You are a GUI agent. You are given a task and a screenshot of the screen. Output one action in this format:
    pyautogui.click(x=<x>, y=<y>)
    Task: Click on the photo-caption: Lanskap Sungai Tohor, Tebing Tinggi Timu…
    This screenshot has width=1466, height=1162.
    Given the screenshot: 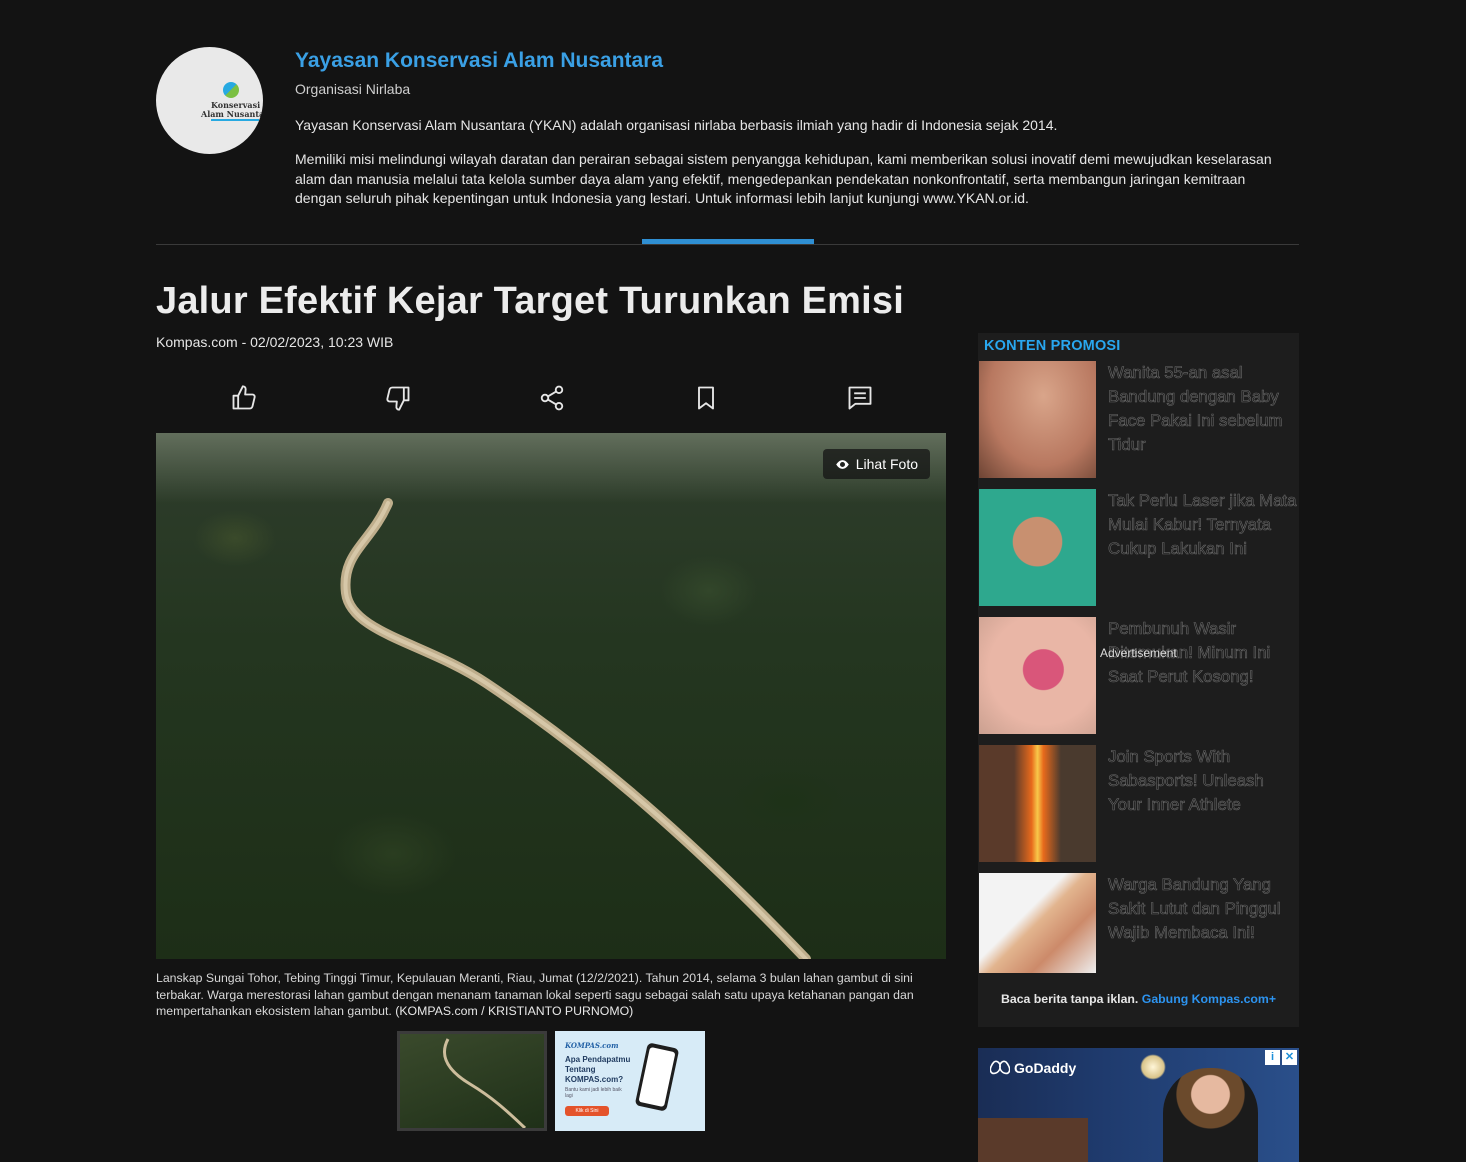 What is the action you would take?
    pyautogui.click(x=551, y=995)
    